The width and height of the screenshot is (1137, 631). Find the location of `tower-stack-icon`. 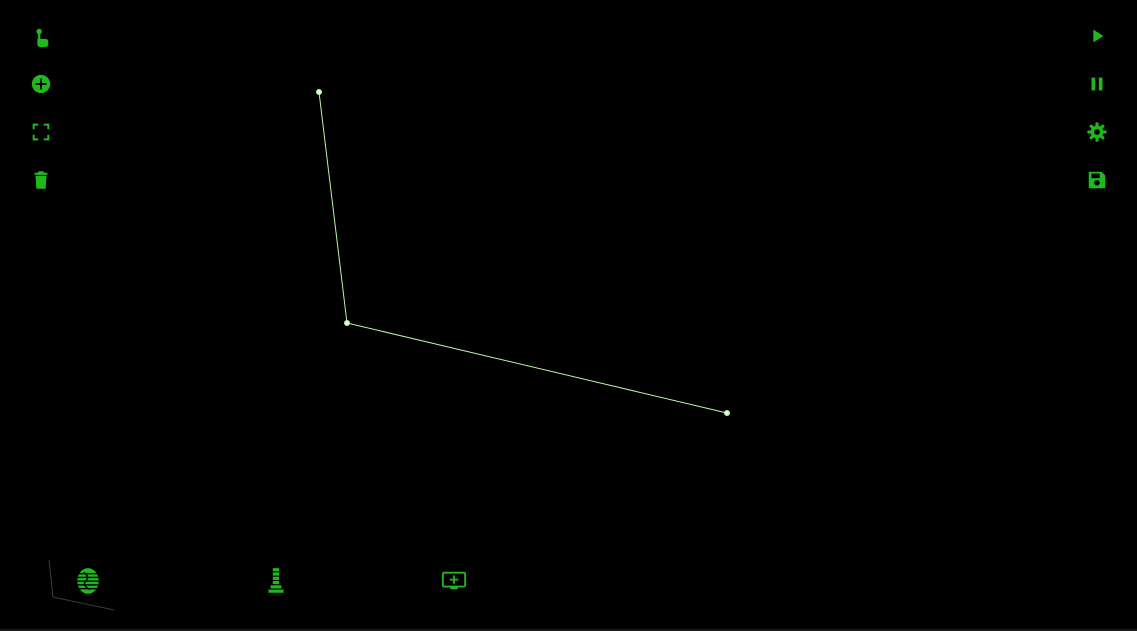

tower-stack-icon is located at coordinates (276, 580).